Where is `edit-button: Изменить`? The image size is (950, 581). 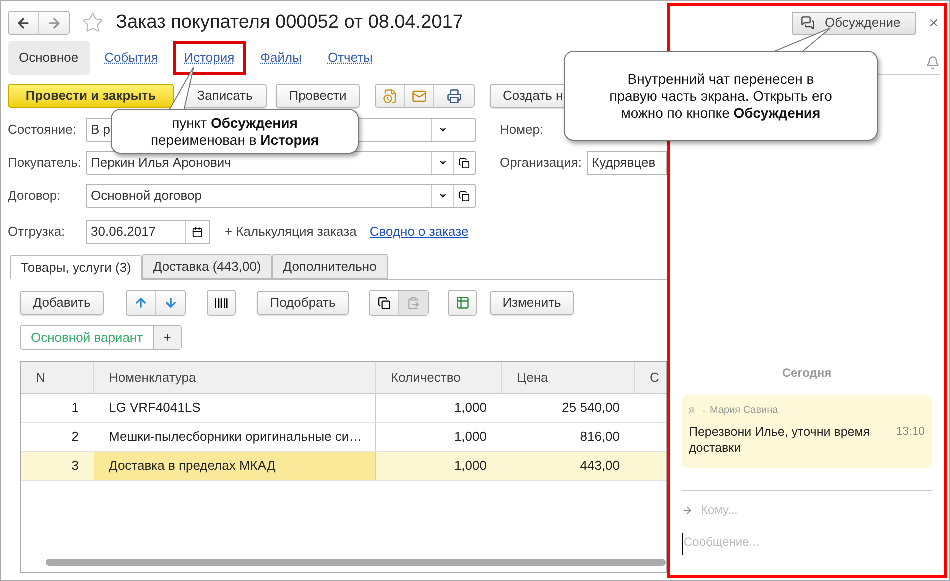
edit-button: Изменить is located at coordinates (532, 303).